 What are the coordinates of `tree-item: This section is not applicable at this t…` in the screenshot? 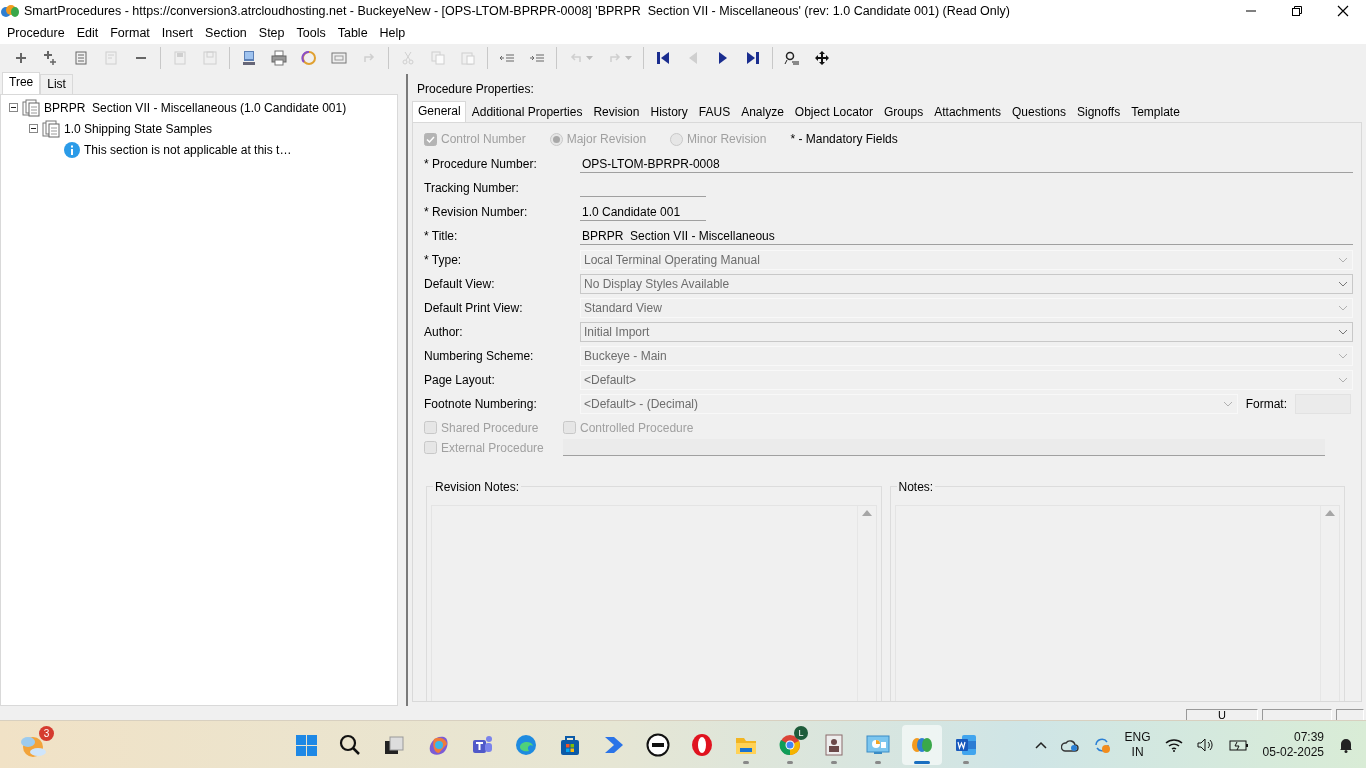 It's located at (188, 149).